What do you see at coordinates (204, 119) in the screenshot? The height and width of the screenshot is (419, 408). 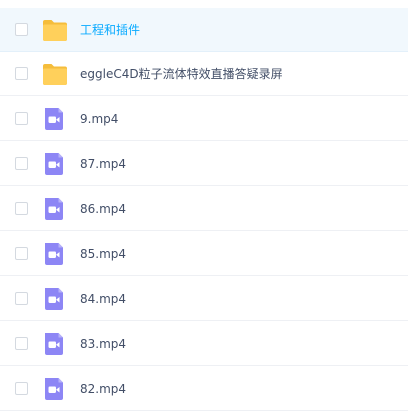 I see `file-row: 9.mp4` at bounding box center [204, 119].